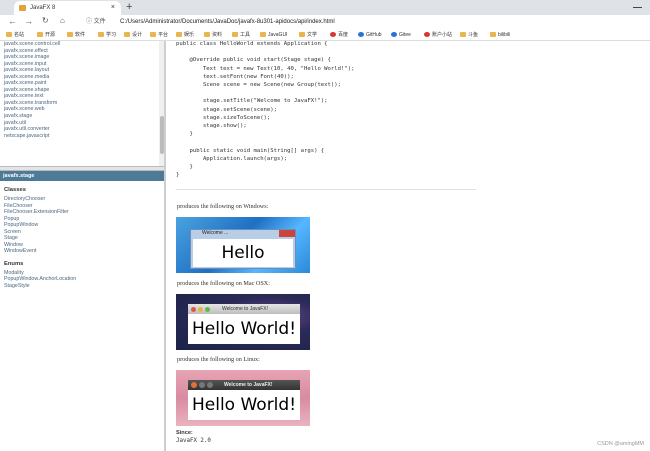  What do you see at coordinates (374, 35) in the screenshot?
I see `bookmark-label: GitHub` at bounding box center [374, 35].